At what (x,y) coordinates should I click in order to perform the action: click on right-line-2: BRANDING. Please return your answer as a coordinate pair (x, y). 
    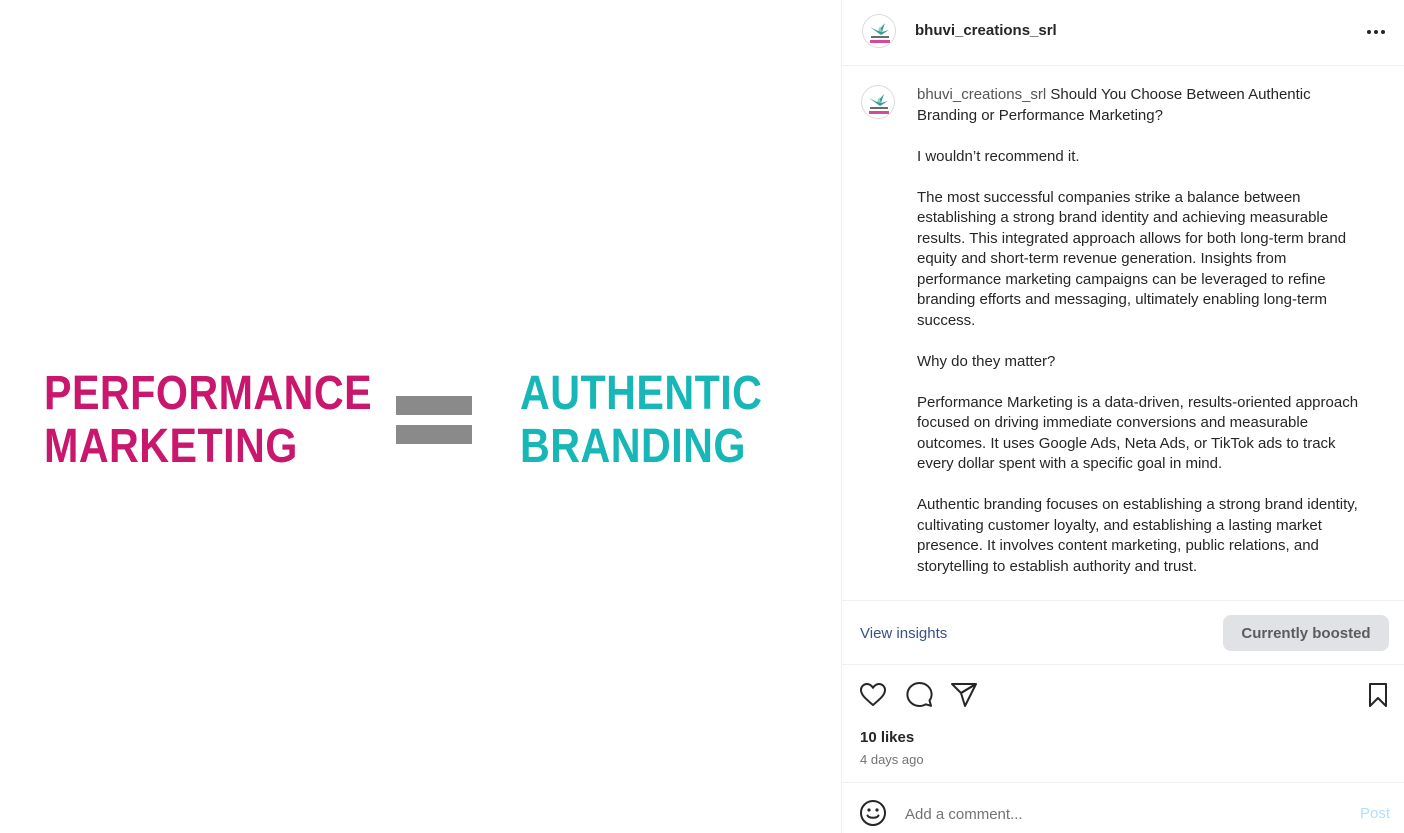
    Looking at the image, I should click on (633, 446).